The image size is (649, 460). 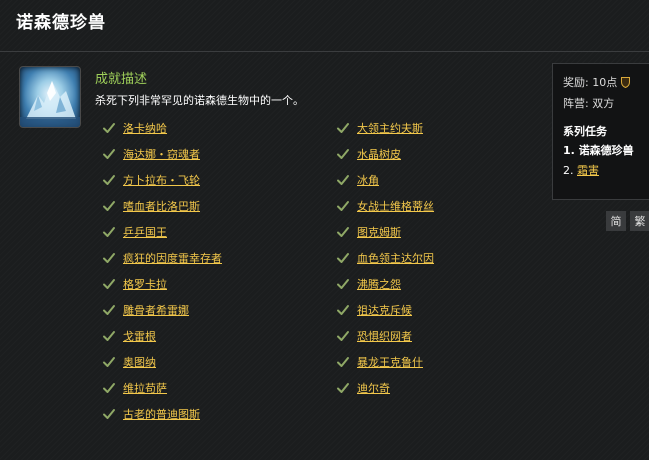 What do you see at coordinates (156, 310) in the screenshot?
I see `criteria-link: 雕骨者希雷娜` at bounding box center [156, 310].